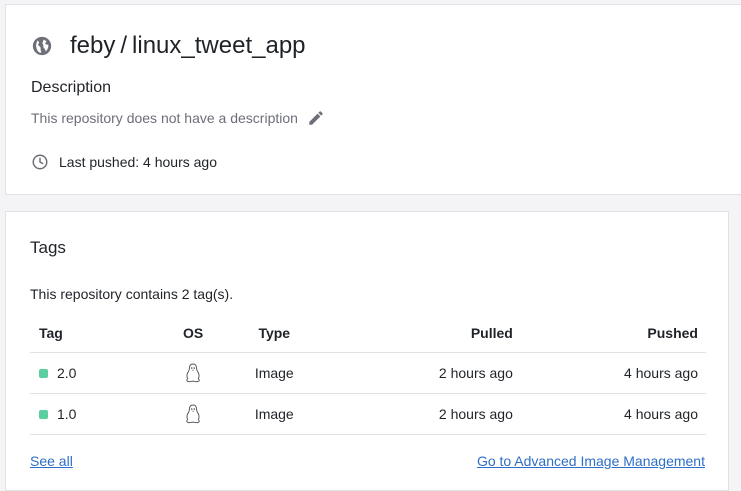 The height and width of the screenshot is (491, 741). What do you see at coordinates (51, 461) in the screenshot?
I see `see-all-link: See all` at bounding box center [51, 461].